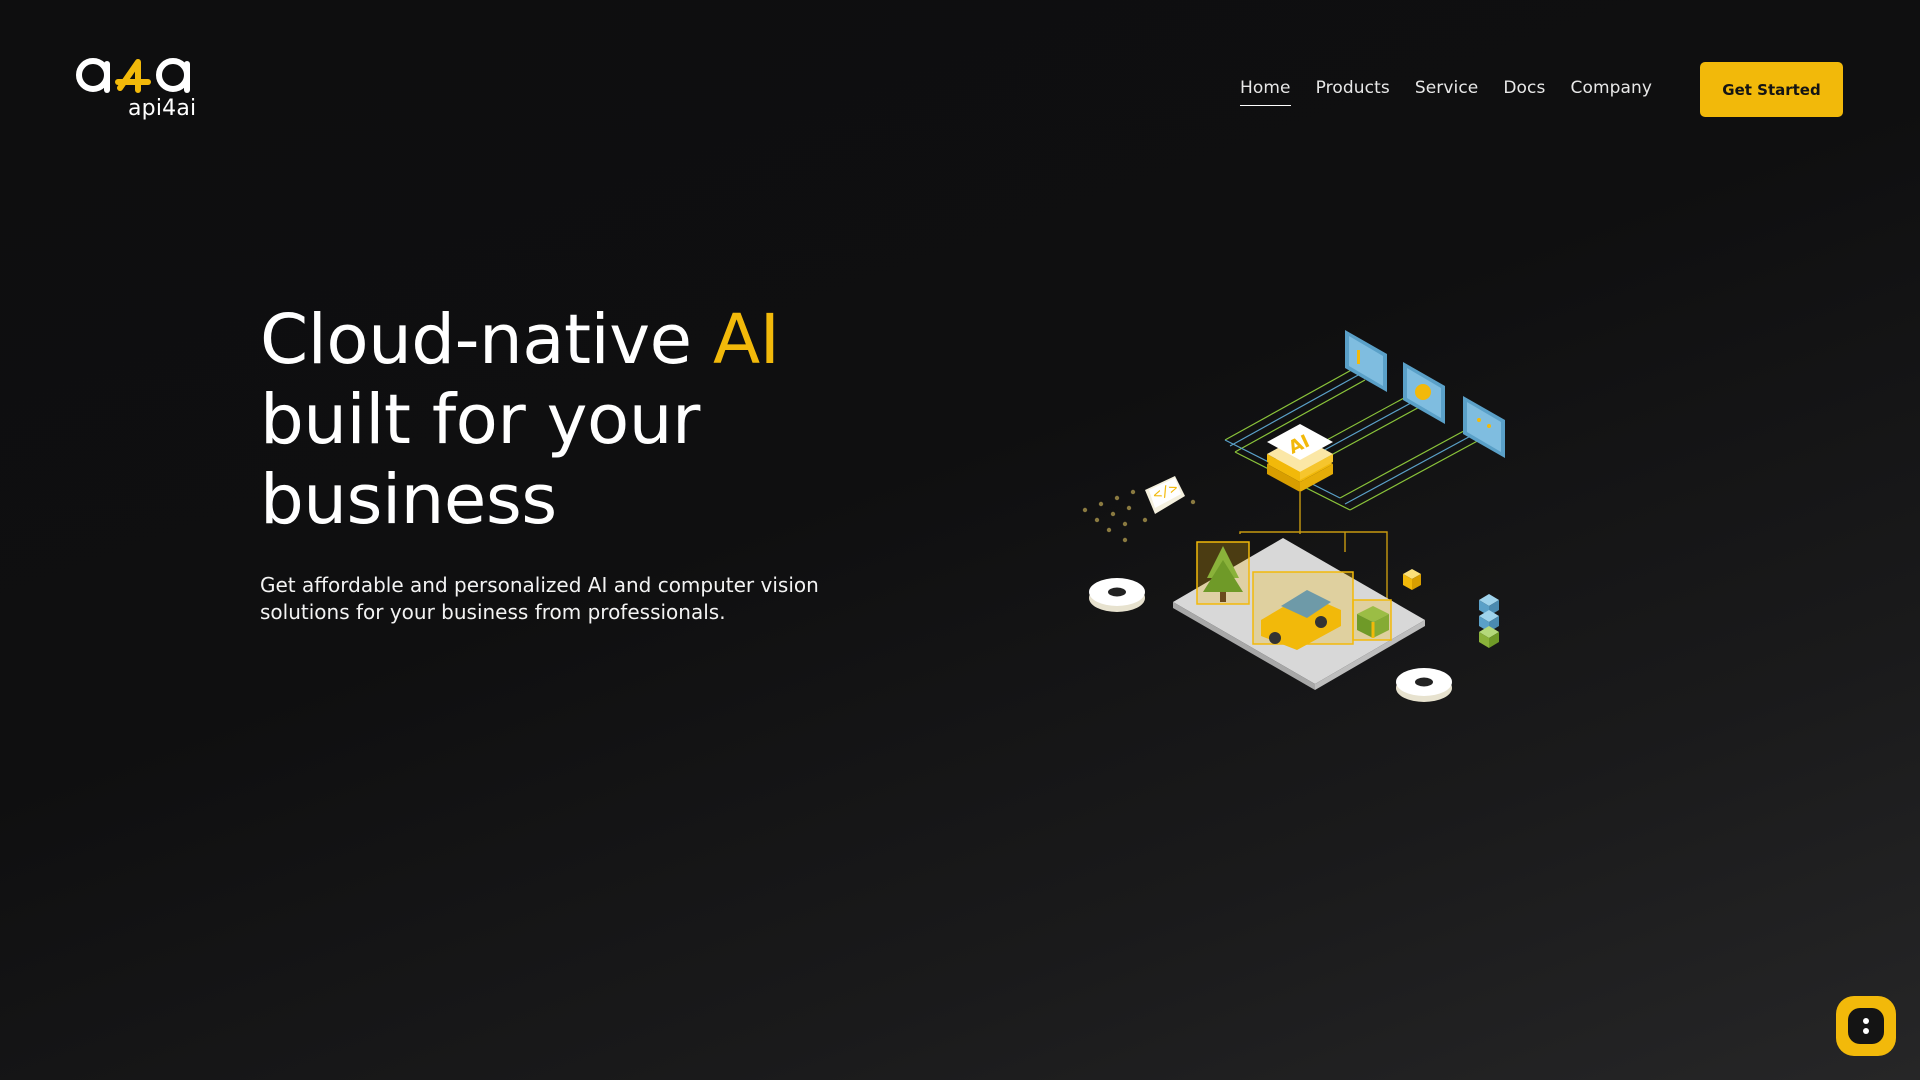 The image size is (1920, 1080). What do you see at coordinates (1265, 92) in the screenshot?
I see `nav-home: Home` at bounding box center [1265, 92].